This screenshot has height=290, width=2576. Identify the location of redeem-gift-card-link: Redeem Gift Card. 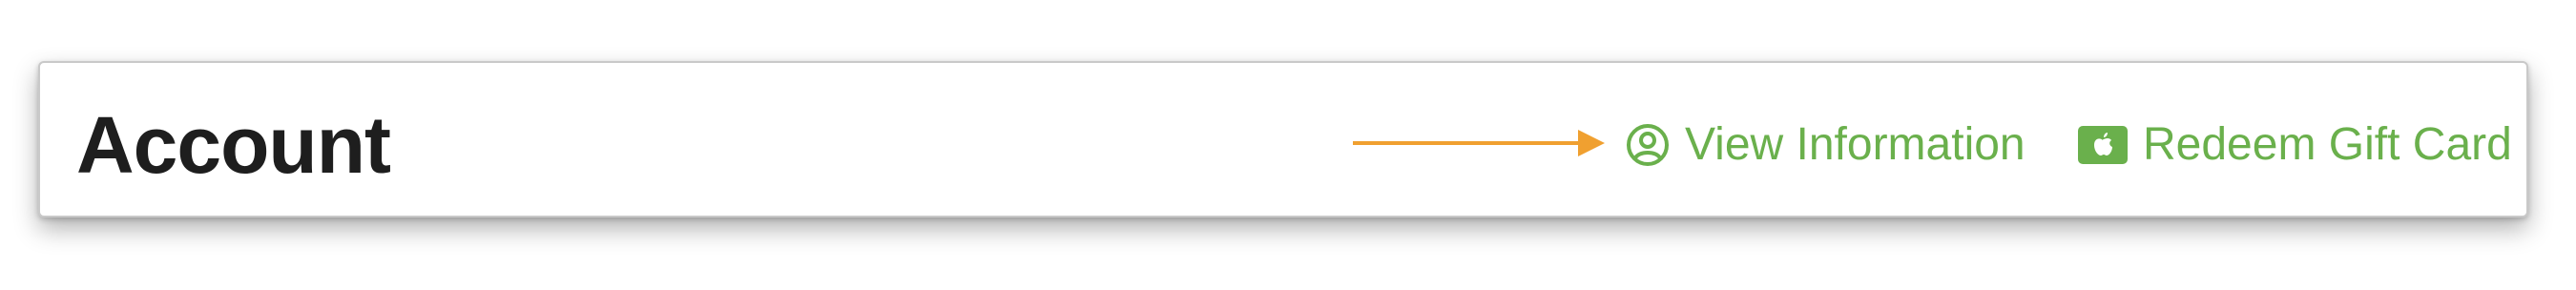
(2295, 145).